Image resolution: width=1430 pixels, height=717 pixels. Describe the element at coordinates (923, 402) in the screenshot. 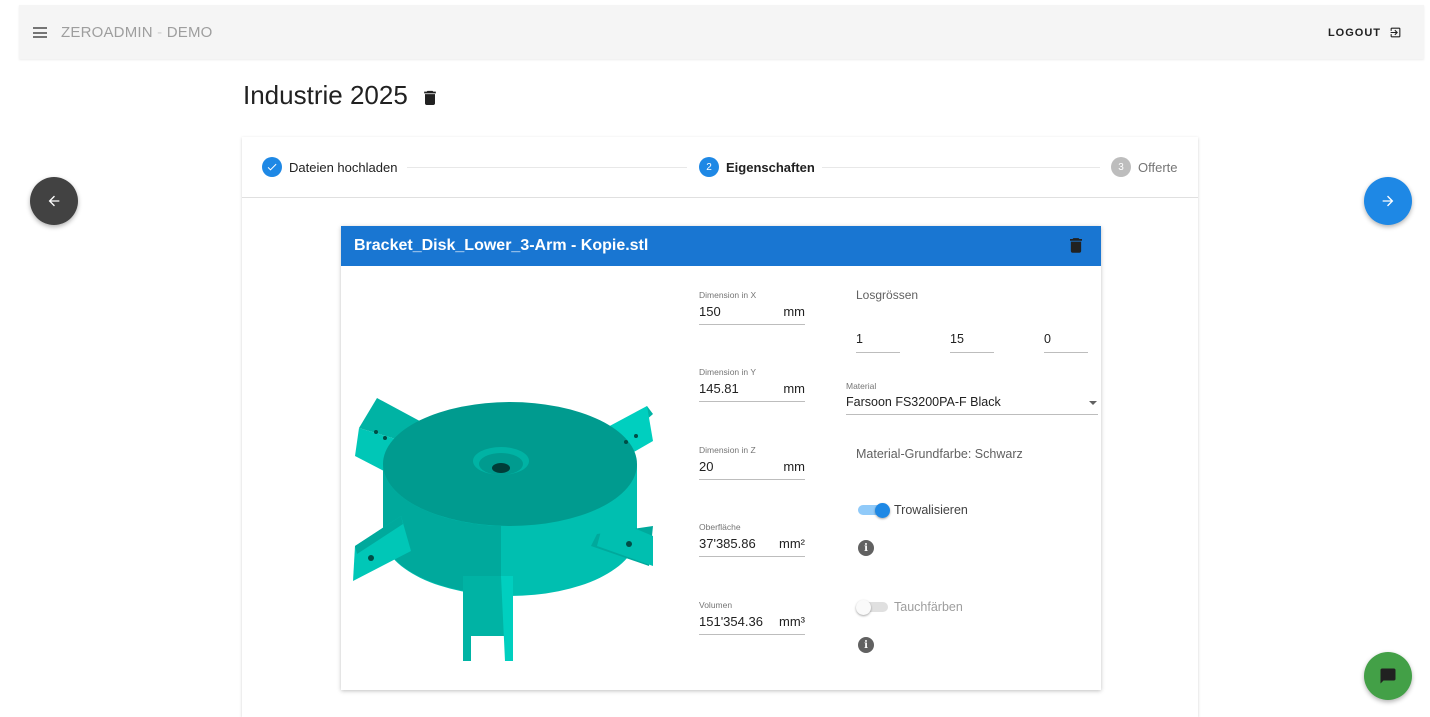

I see `material-value: Farsoon FS3200PA-F Black` at that location.